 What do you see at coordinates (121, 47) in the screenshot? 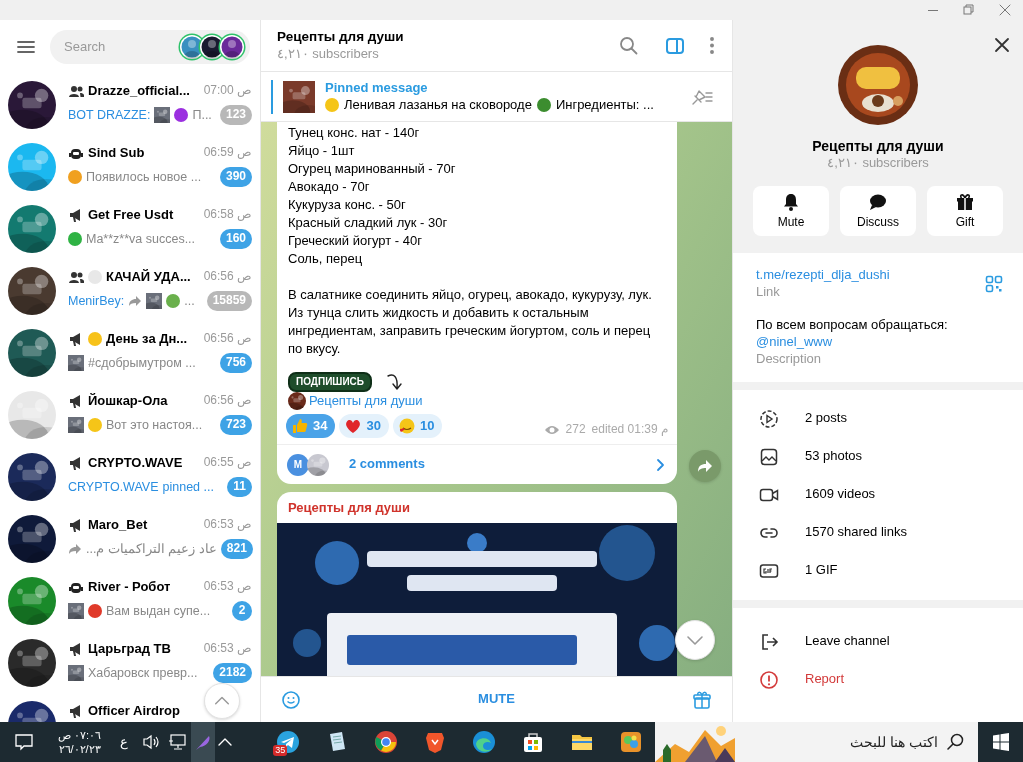
I see `search-input: Search` at bounding box center [121, 47].